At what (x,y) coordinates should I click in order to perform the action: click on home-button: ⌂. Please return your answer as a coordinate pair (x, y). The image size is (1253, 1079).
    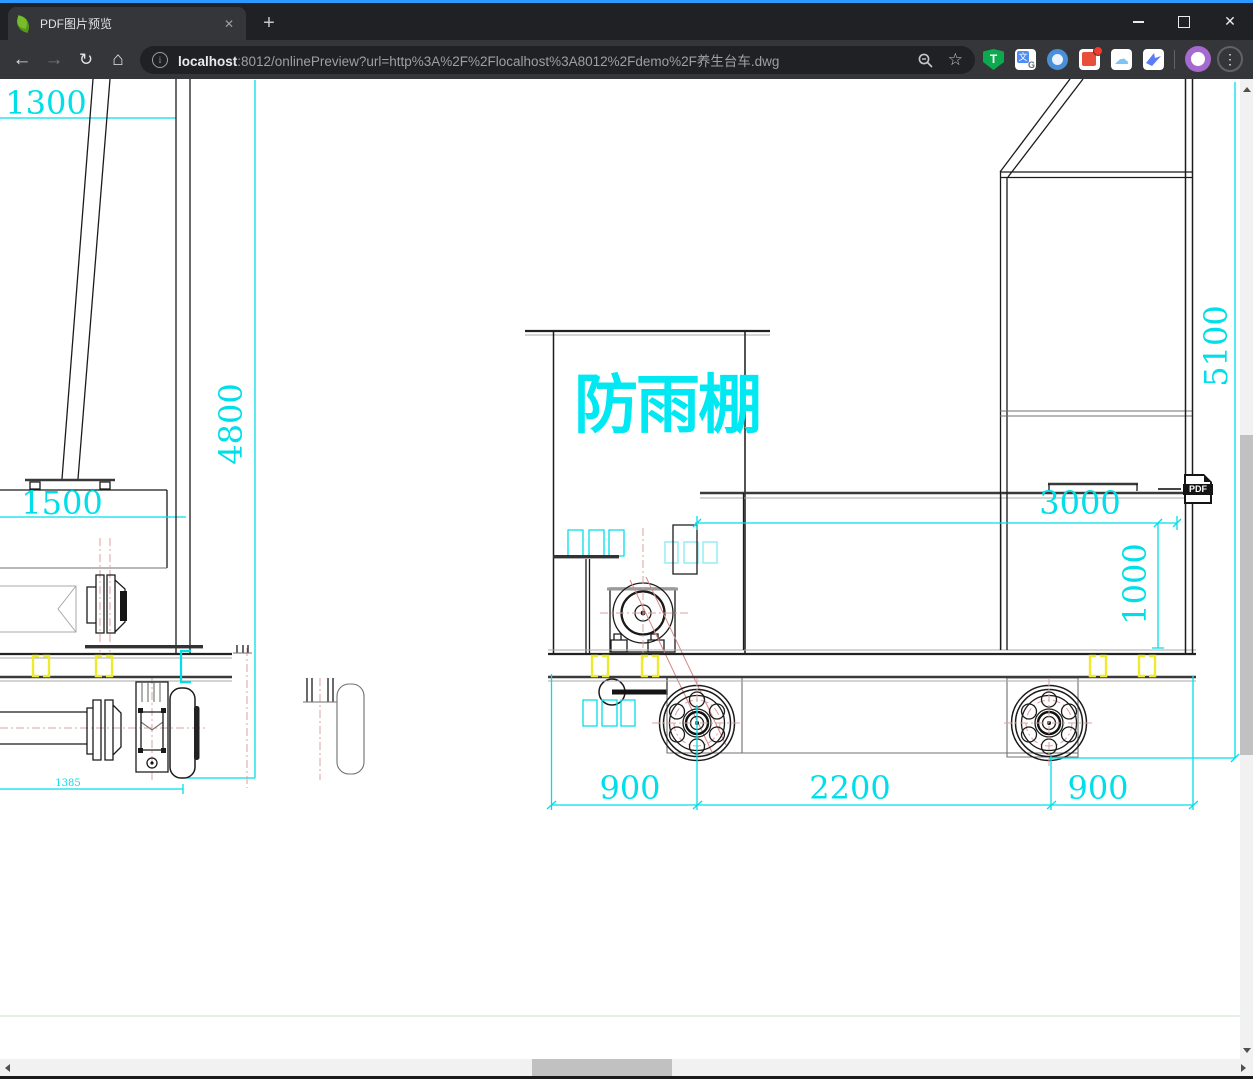
    Looking at the image, I should click on (118, 59).